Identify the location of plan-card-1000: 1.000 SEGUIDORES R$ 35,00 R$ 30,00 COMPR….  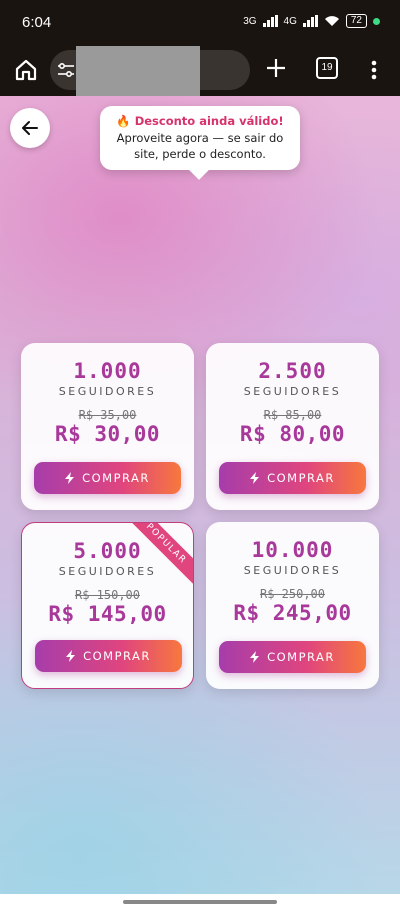
(107, 426).